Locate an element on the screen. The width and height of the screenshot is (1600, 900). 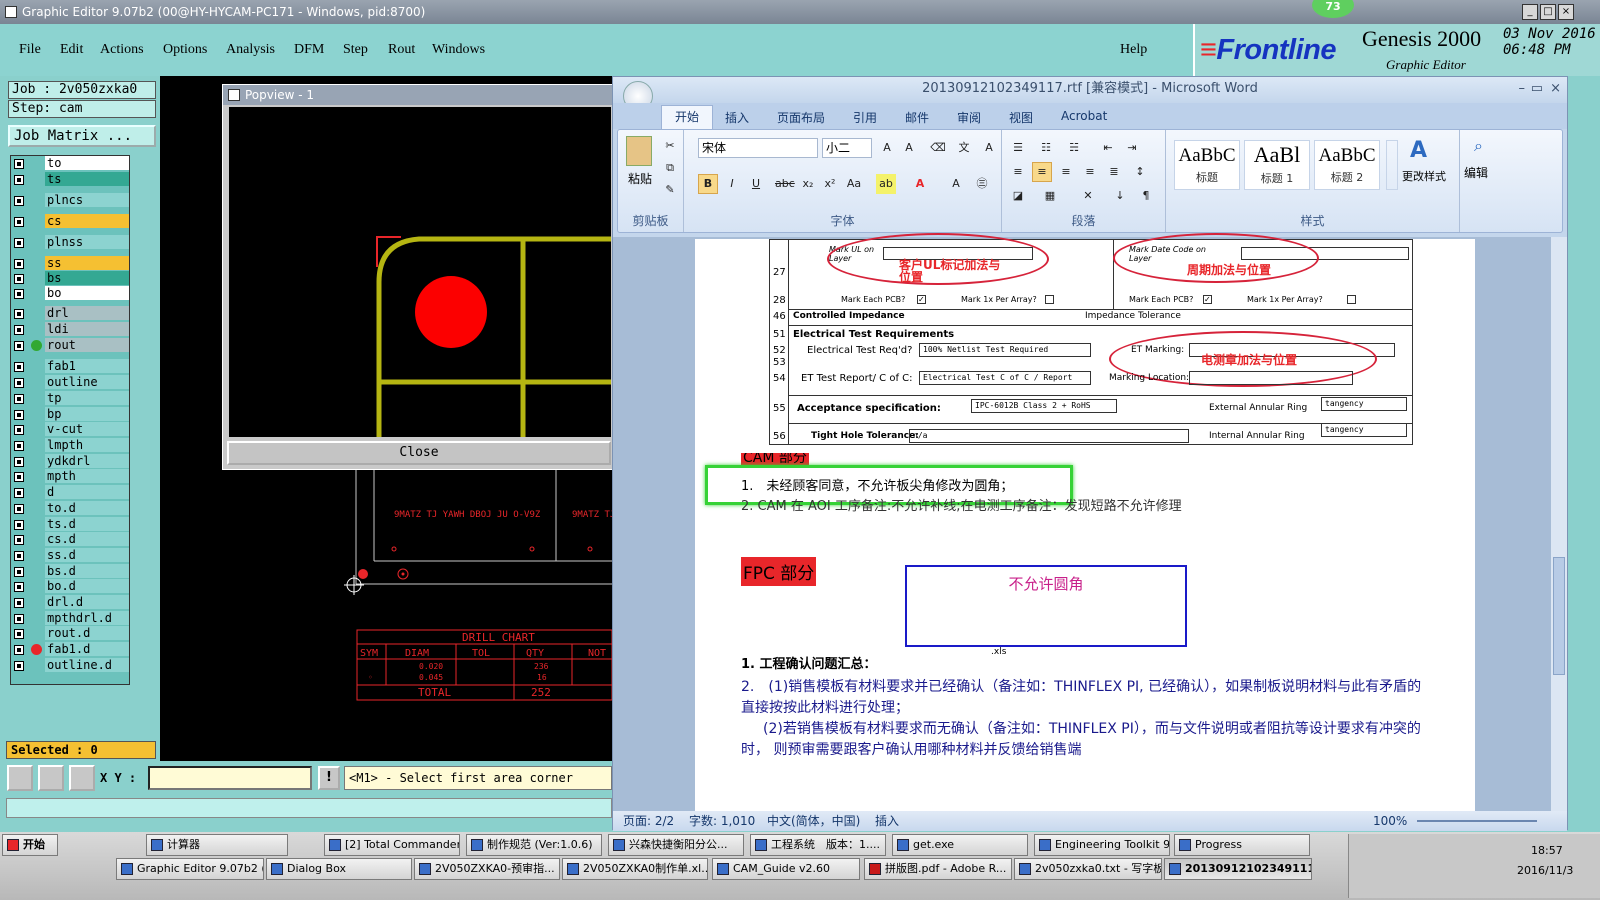
change-styles-button: 更改样式 is located at coordinates (1424, 176).